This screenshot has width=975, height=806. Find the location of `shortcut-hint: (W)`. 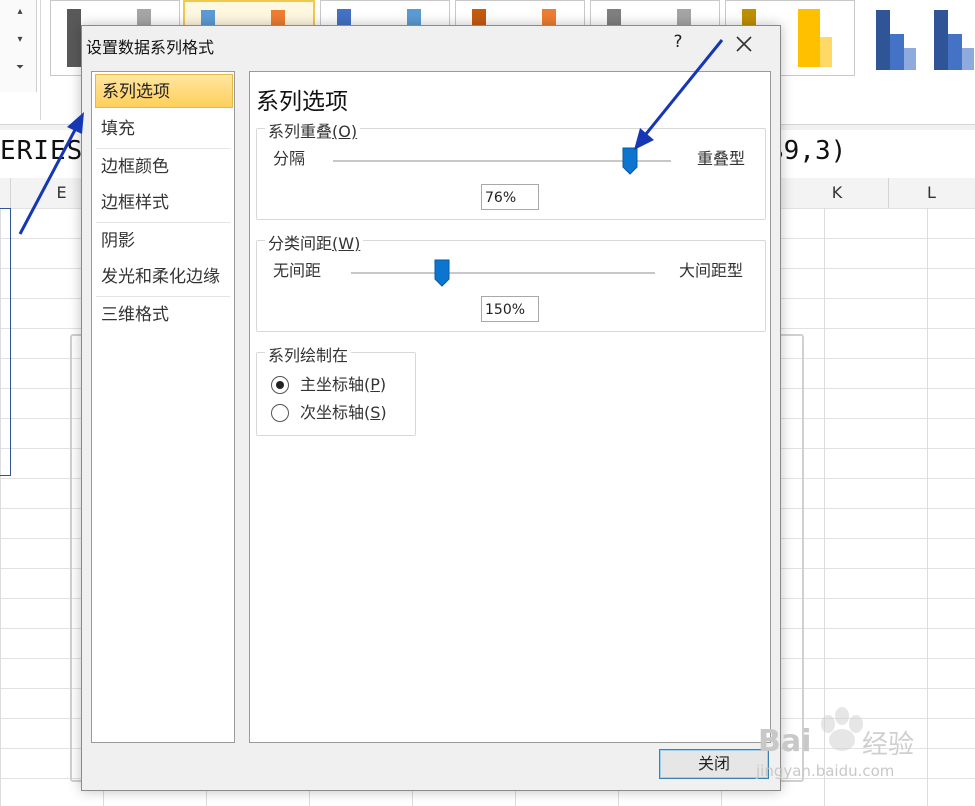

shortcut-hint: (W) is located at coordinates (346, 243).